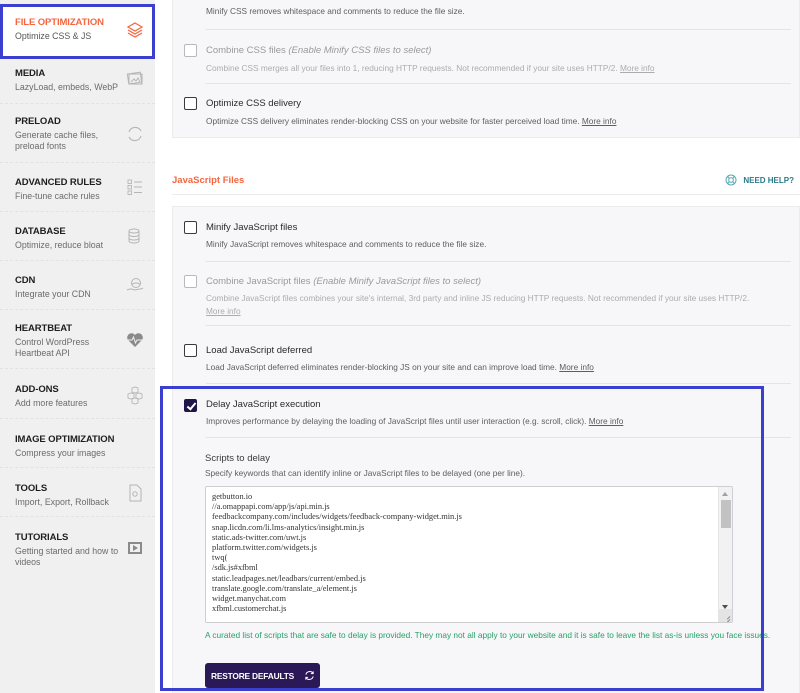 This screenshot has width=800, height=693. I want to click on restore-defaults-label: RESTORE DEFAULTS, so click(253, 675).